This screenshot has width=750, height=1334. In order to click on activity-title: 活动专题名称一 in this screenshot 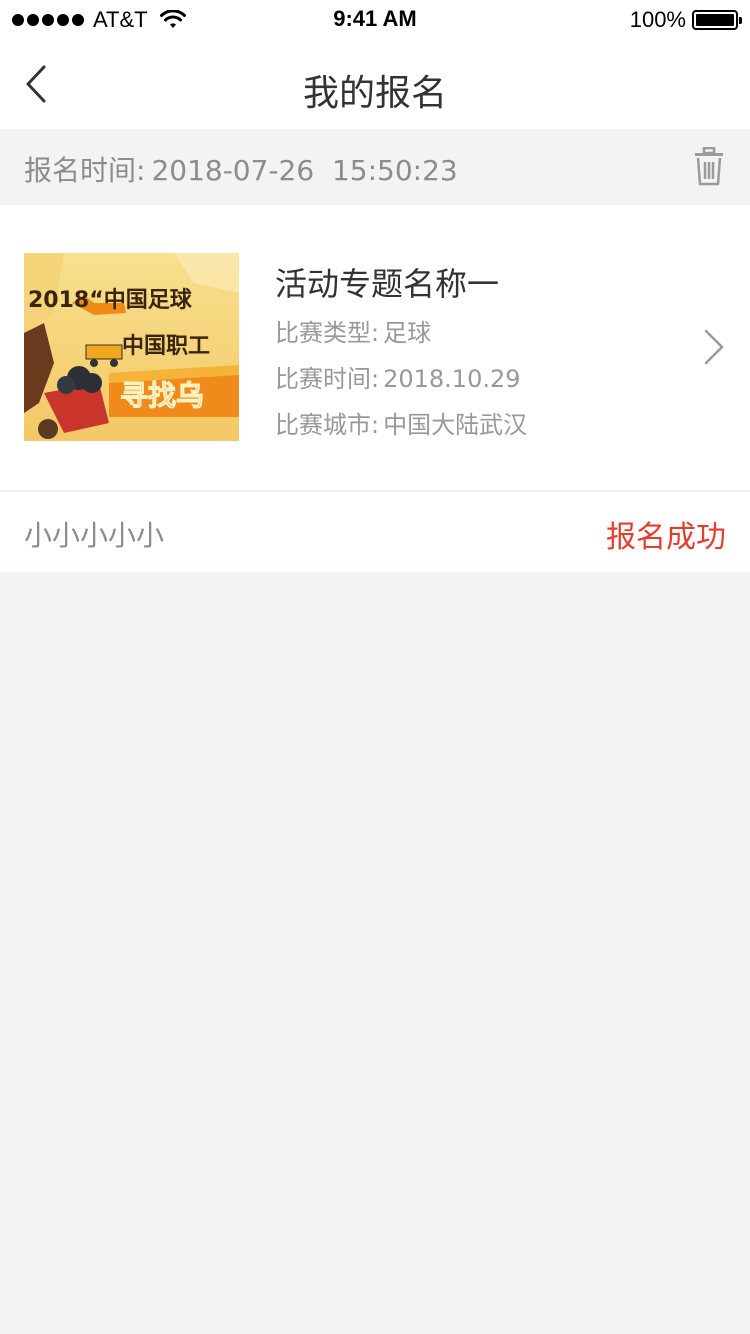, I will do `click(387, 284)`.